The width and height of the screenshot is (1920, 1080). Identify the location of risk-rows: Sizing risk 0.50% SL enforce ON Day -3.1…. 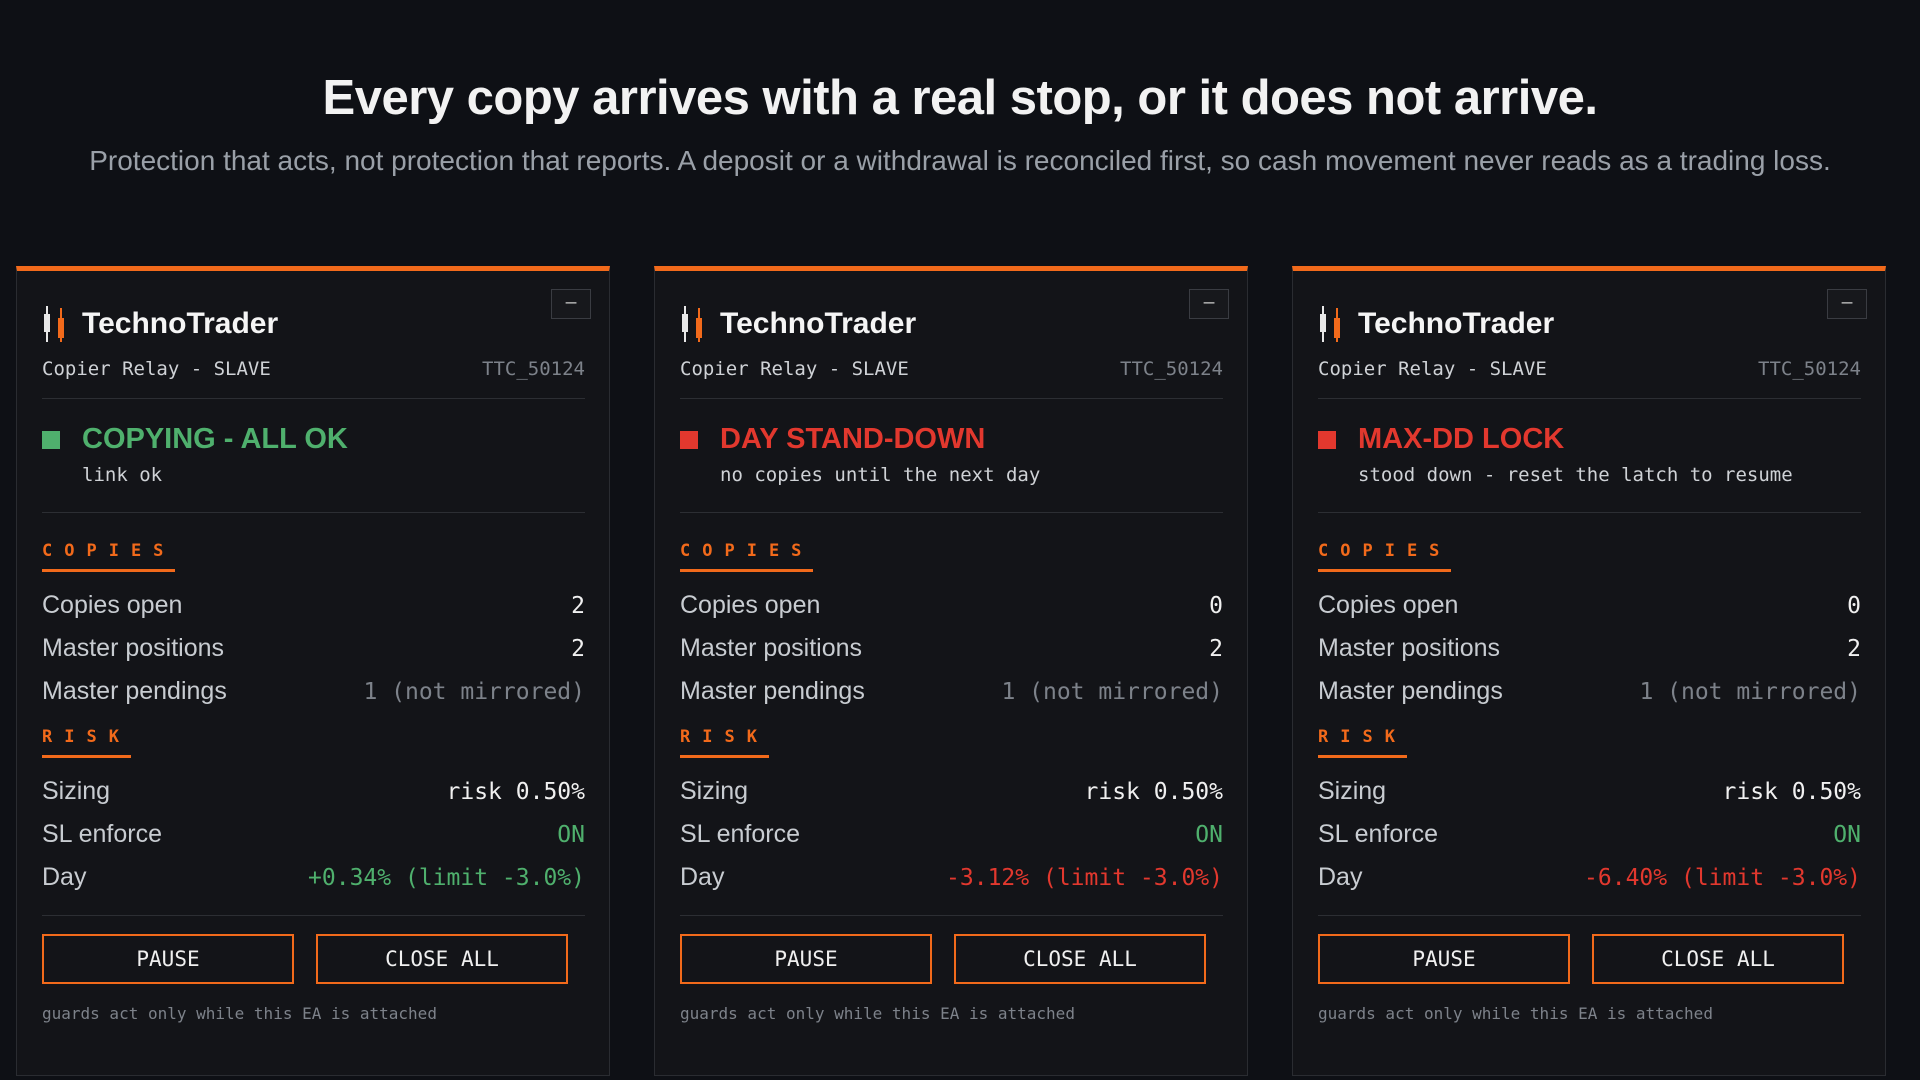
(951, 834).